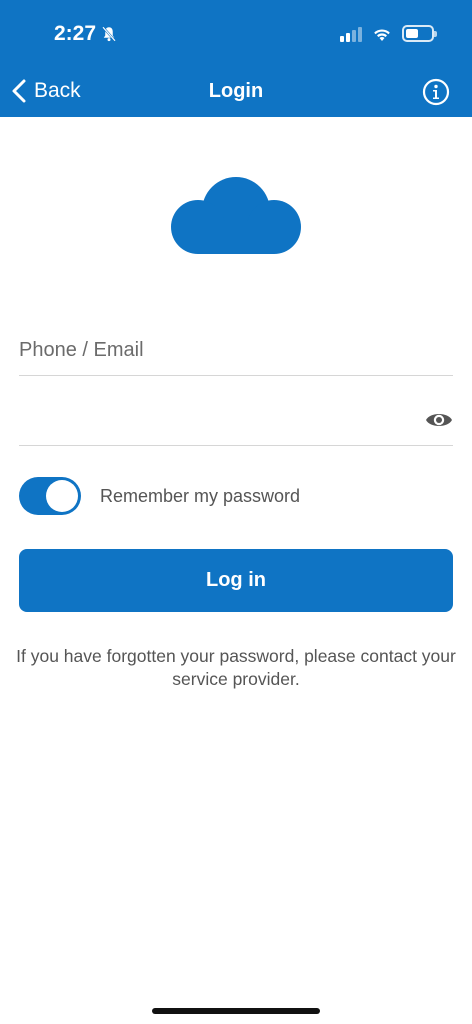 This screenshot has width=472, height=1024. I want to click on login-button: Log in, so click(236, 580).